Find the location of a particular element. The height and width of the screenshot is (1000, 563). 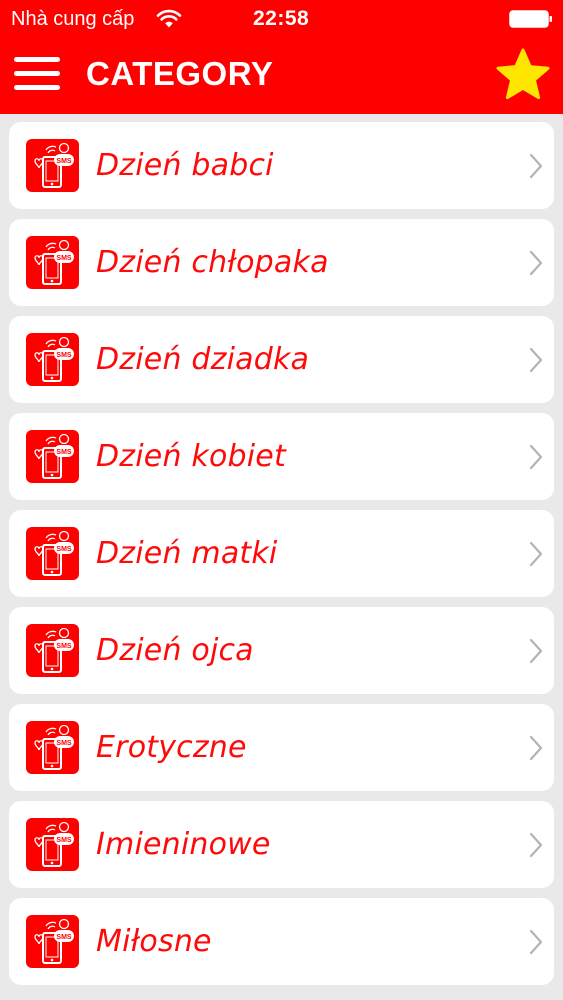

category-label: Erotyczne is located at coordinates (171, 747).